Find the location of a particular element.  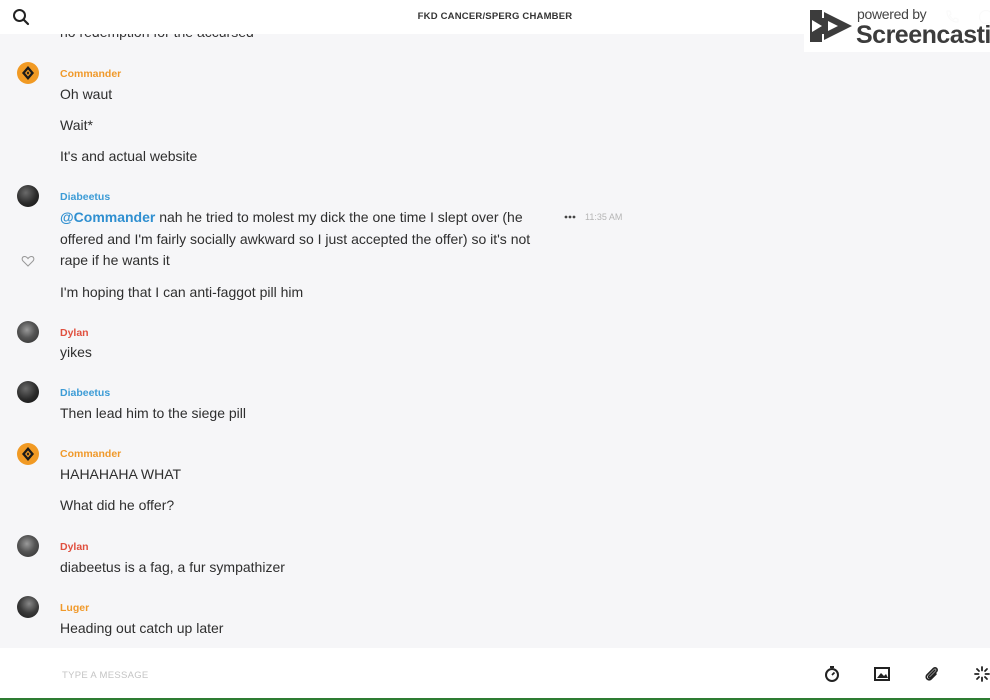

paperclip-icon is located at coordinates (932, 674).